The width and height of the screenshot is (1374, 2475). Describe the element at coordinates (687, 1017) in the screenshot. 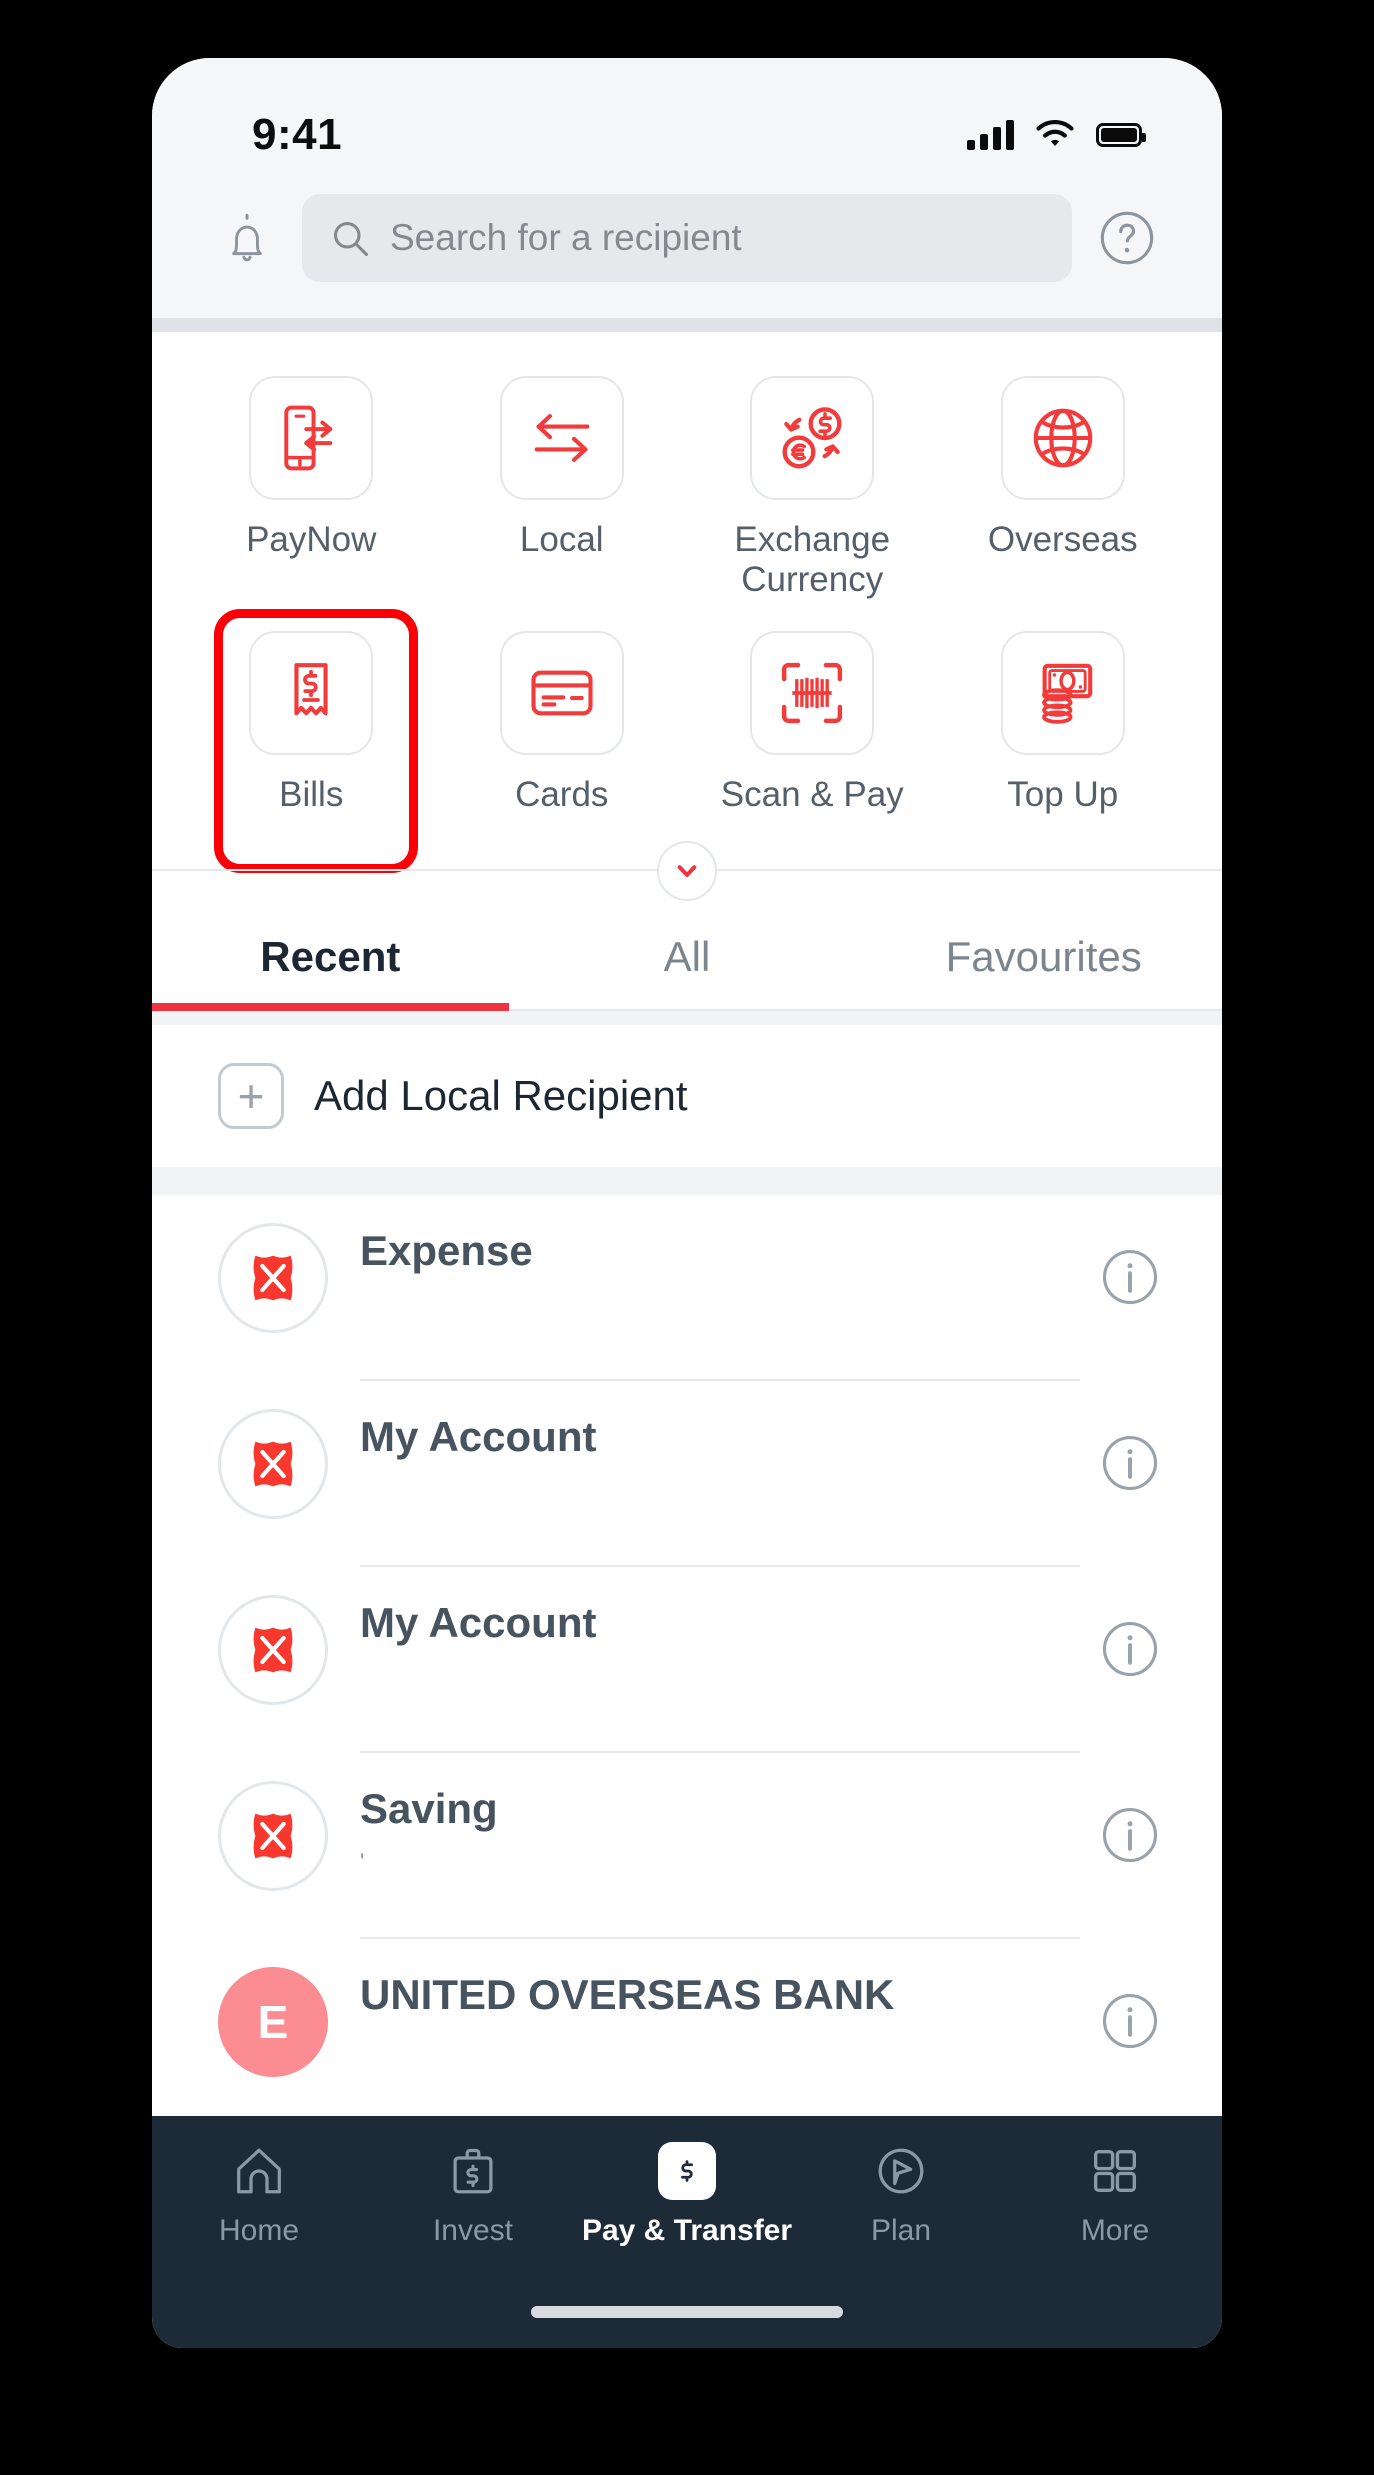

I see `tabs-spacer` at that location.